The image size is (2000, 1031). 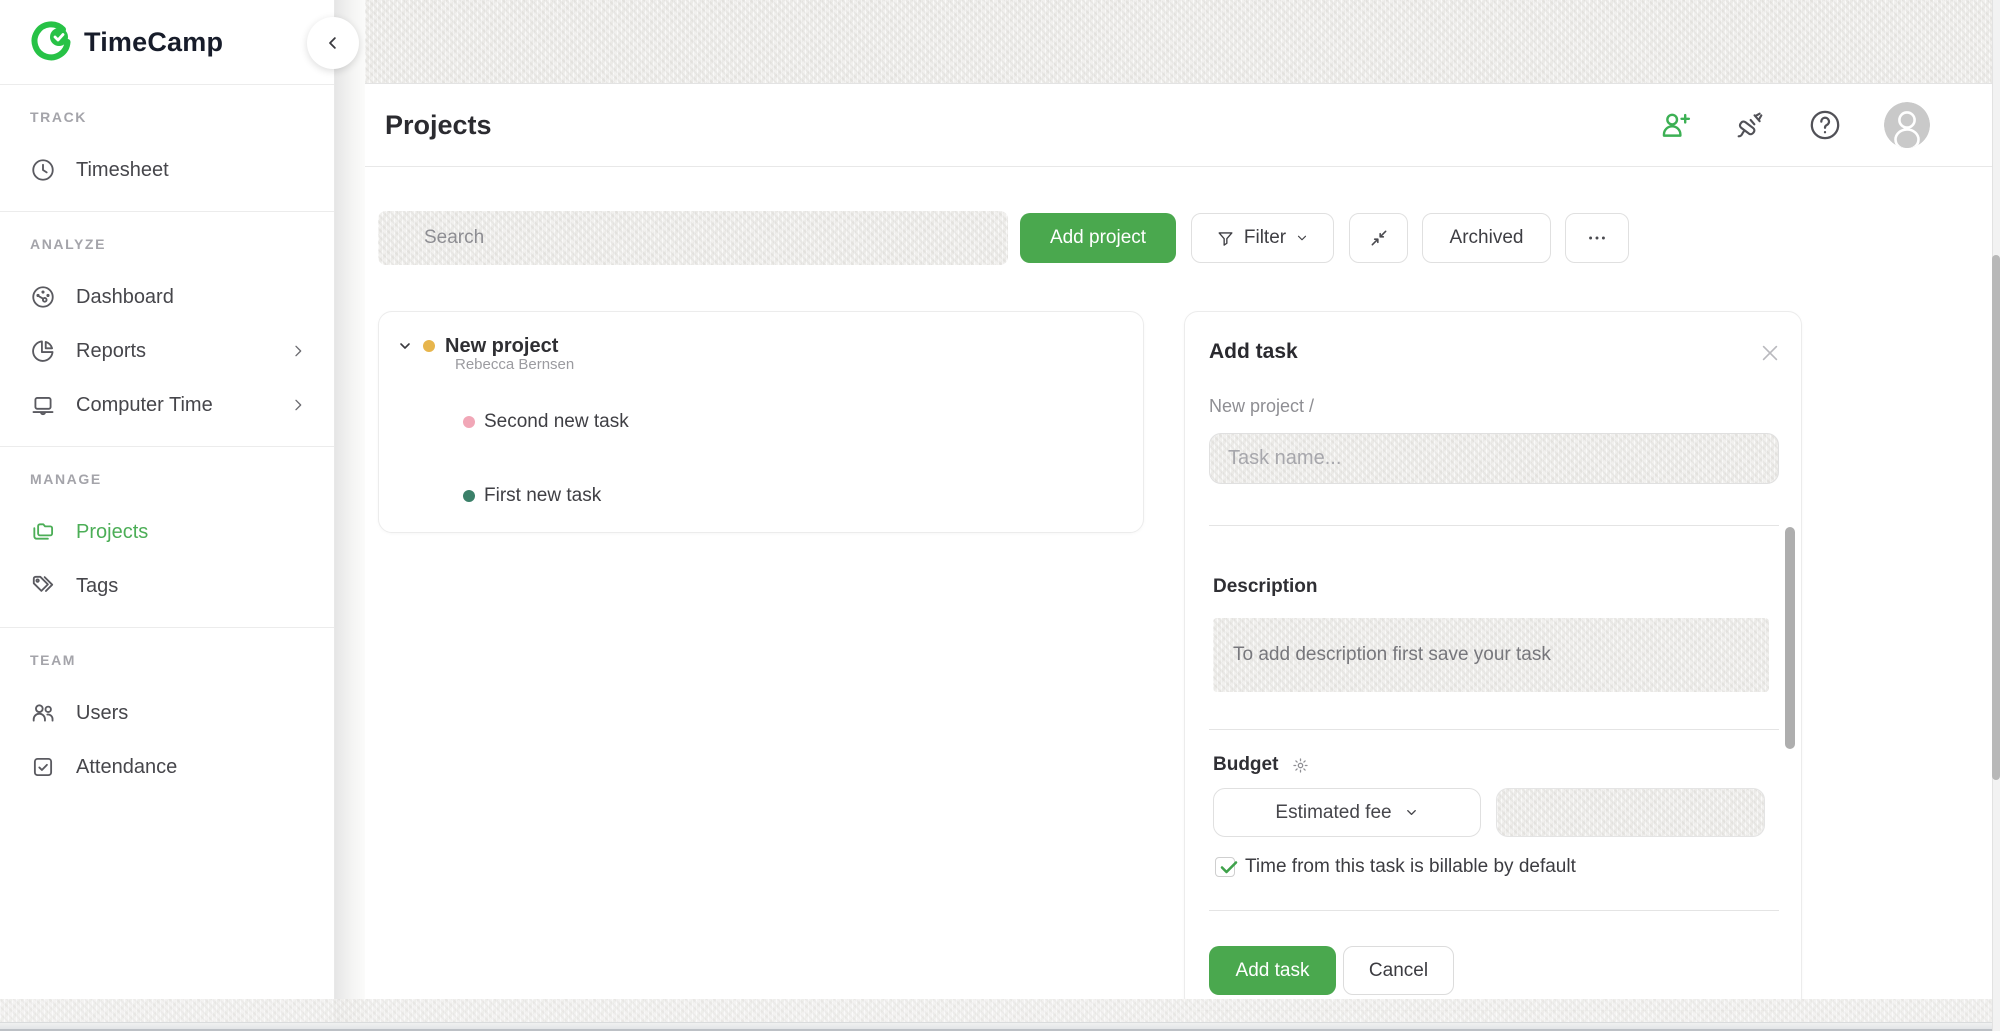 I want to click on sidebar-shadow-gutter, so click(x=350, y=515).